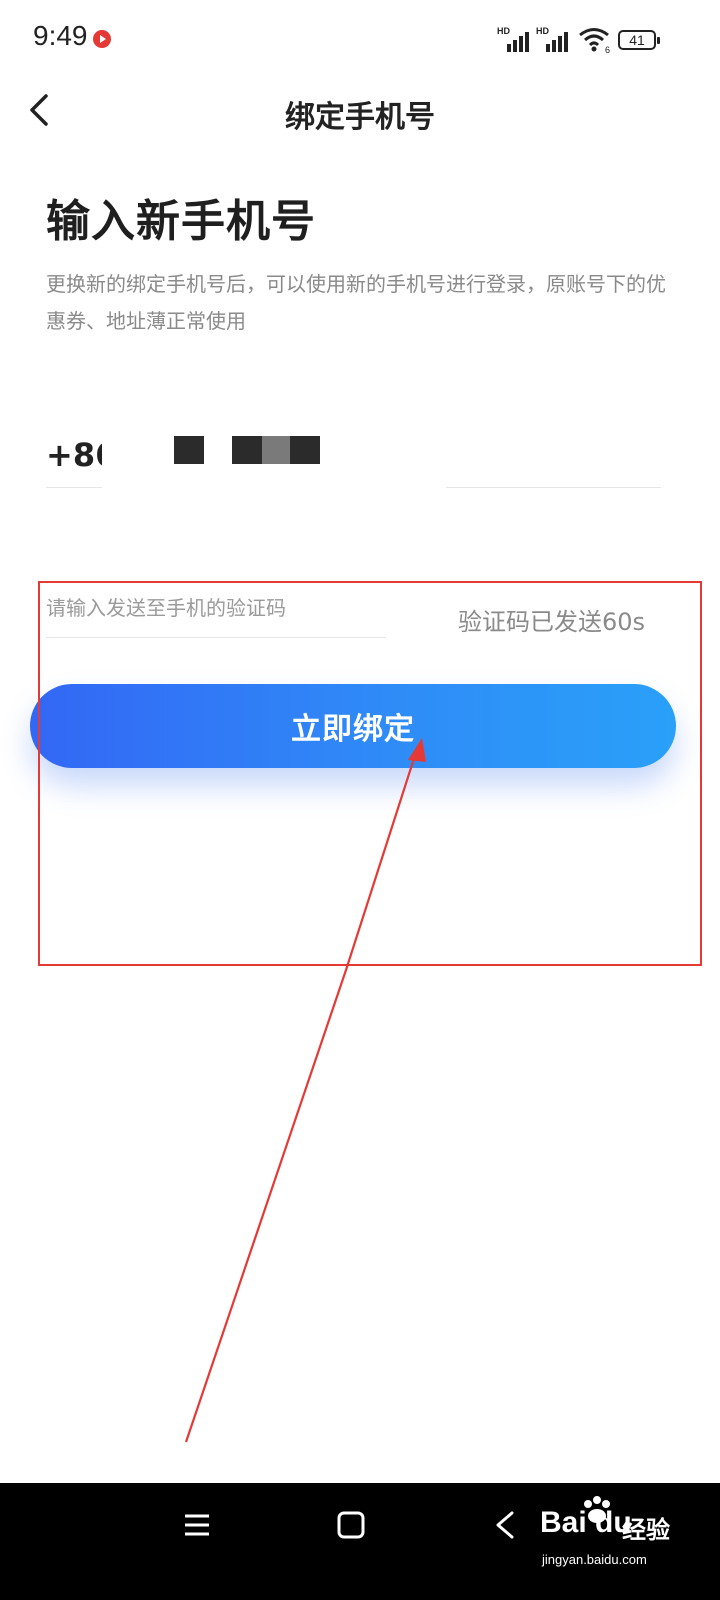  I want to click on country-code-underline, so click(74, 487).